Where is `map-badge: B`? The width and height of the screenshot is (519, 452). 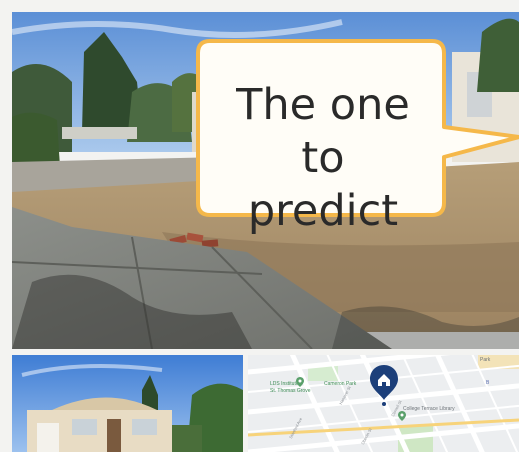
map-badge: B is located at coordinates (488, 383).